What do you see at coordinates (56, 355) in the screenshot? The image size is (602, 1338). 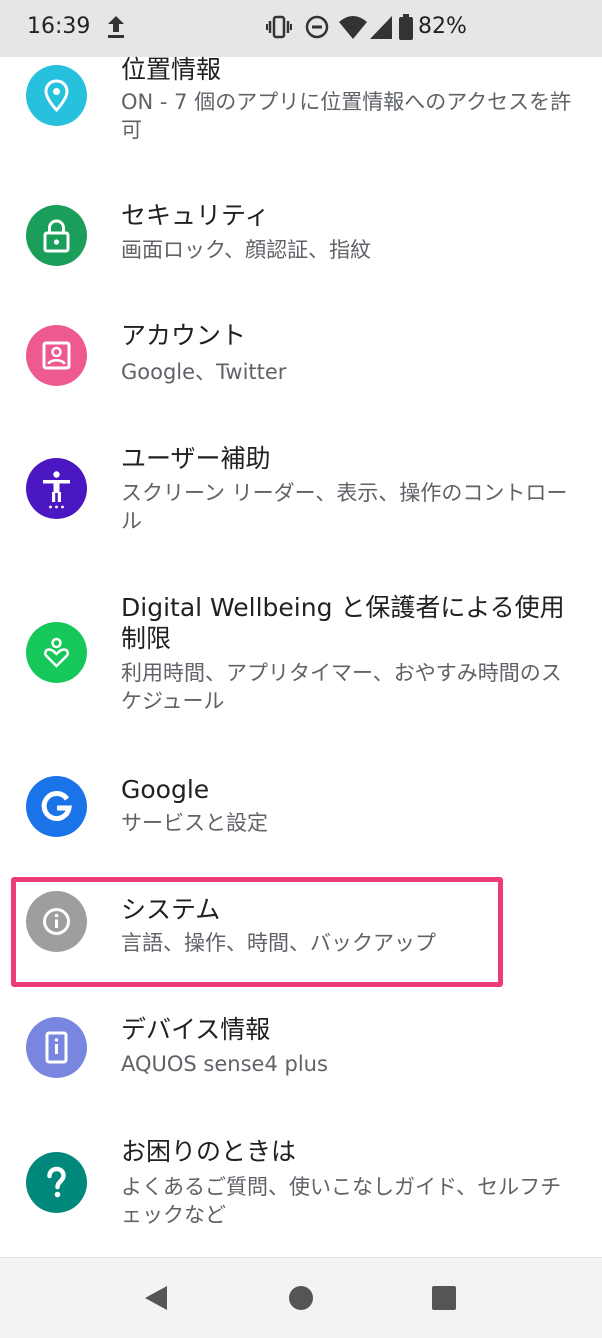 I see `account-box-icon` at bounding box center [56, 355].